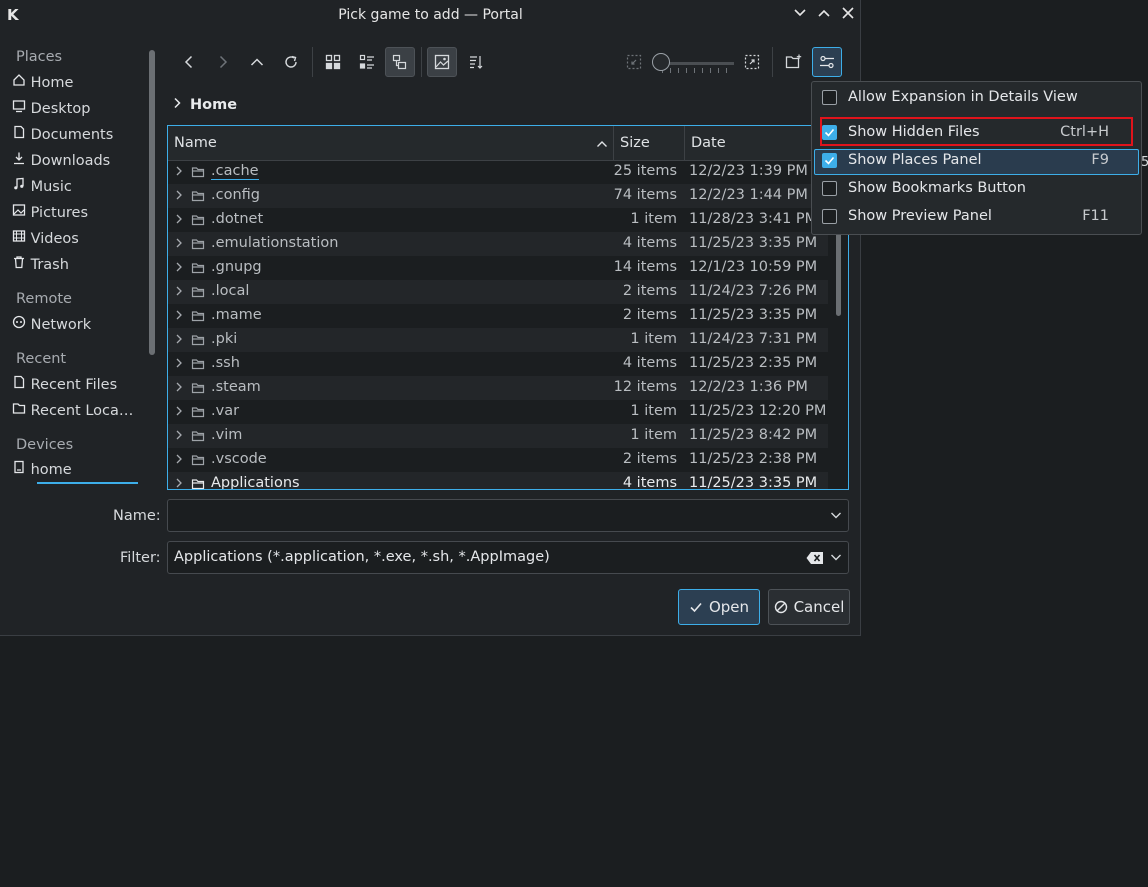 This screenshot has width=1148, height=887. I want to click on compact-view-button, so click(367, 62).